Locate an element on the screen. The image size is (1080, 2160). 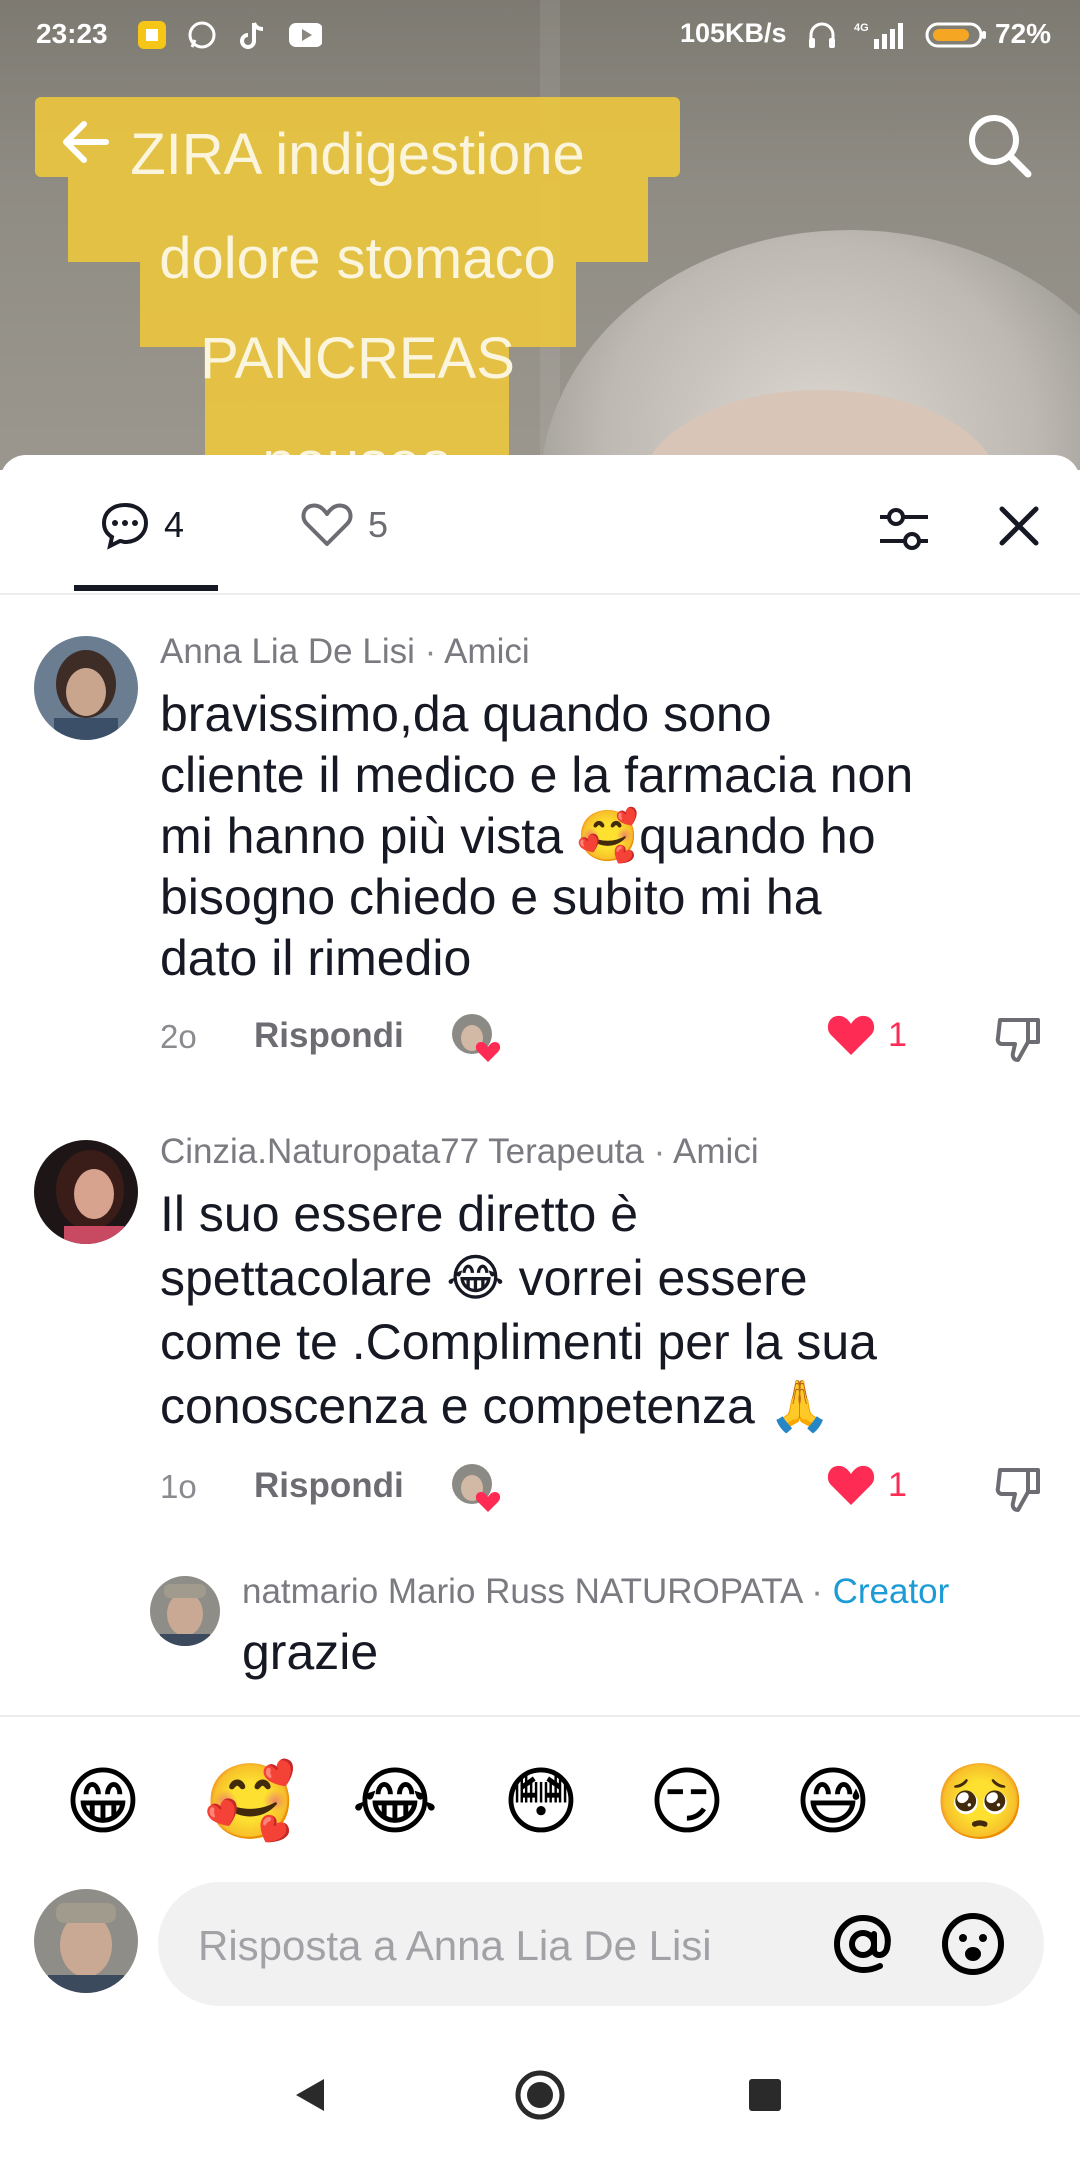
search-button is located at coordinates (999, 145).